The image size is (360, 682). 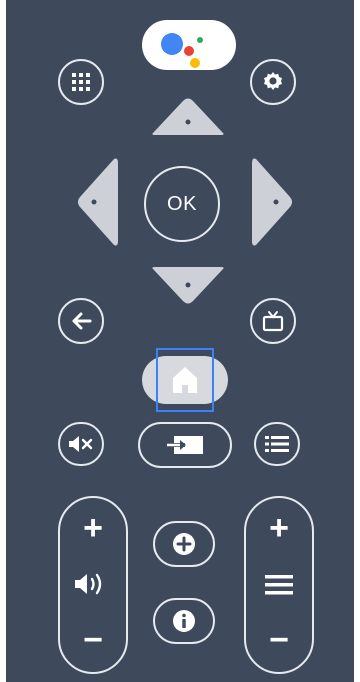 I want to click on apps-grid-icon, so click(x=81, y=82).